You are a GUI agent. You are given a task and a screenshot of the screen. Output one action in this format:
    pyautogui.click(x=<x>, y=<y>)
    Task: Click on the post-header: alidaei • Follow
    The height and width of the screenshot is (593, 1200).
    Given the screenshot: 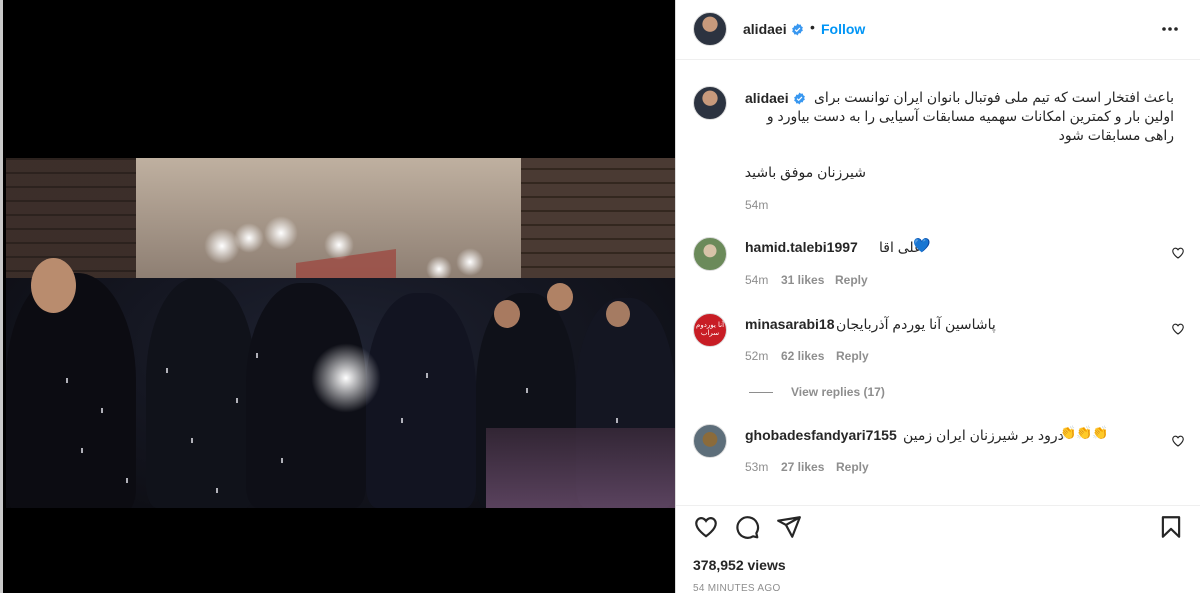 What is the action you would take?
    pyautogui.click(x=938, y=30)
    